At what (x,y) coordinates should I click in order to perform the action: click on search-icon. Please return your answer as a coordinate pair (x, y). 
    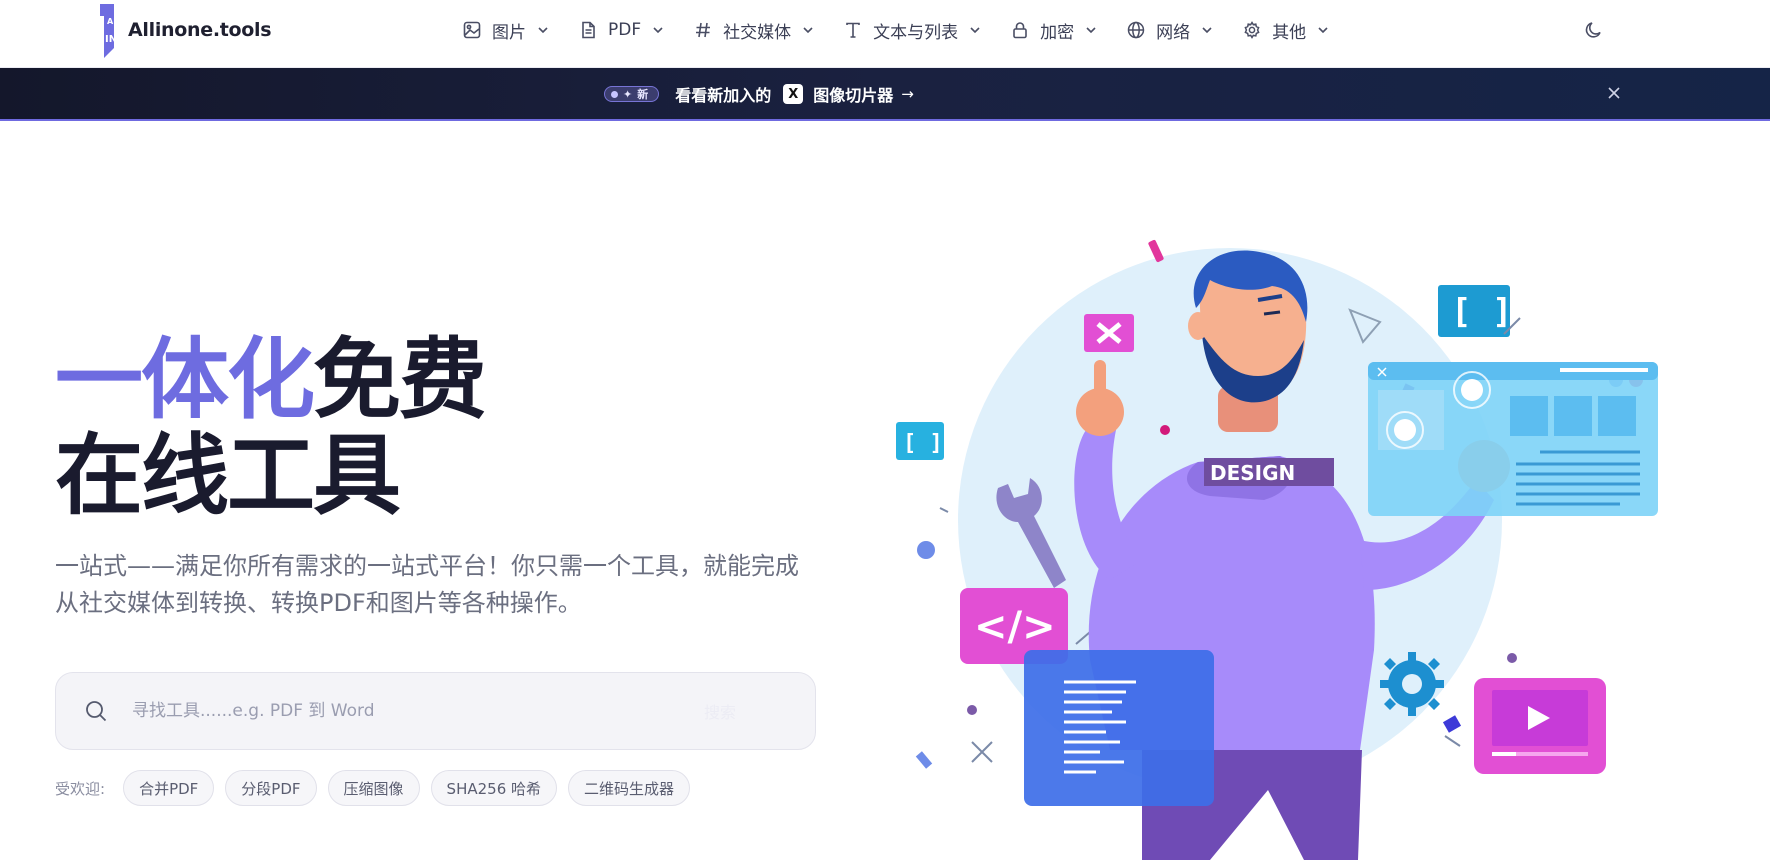
    Looking at the image, I should click on (96, 711).